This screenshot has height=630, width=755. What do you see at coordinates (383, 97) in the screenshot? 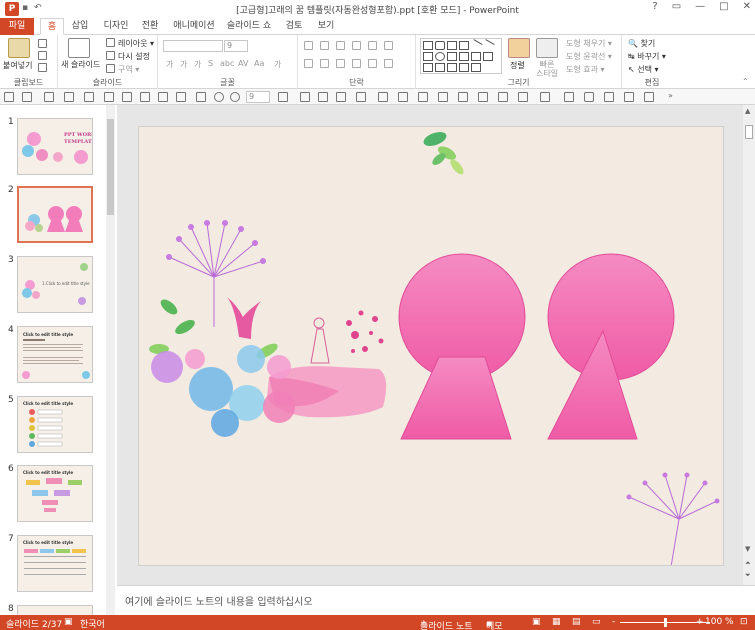
I see `line-toolbar-icon` at bounding box center [383, 97].